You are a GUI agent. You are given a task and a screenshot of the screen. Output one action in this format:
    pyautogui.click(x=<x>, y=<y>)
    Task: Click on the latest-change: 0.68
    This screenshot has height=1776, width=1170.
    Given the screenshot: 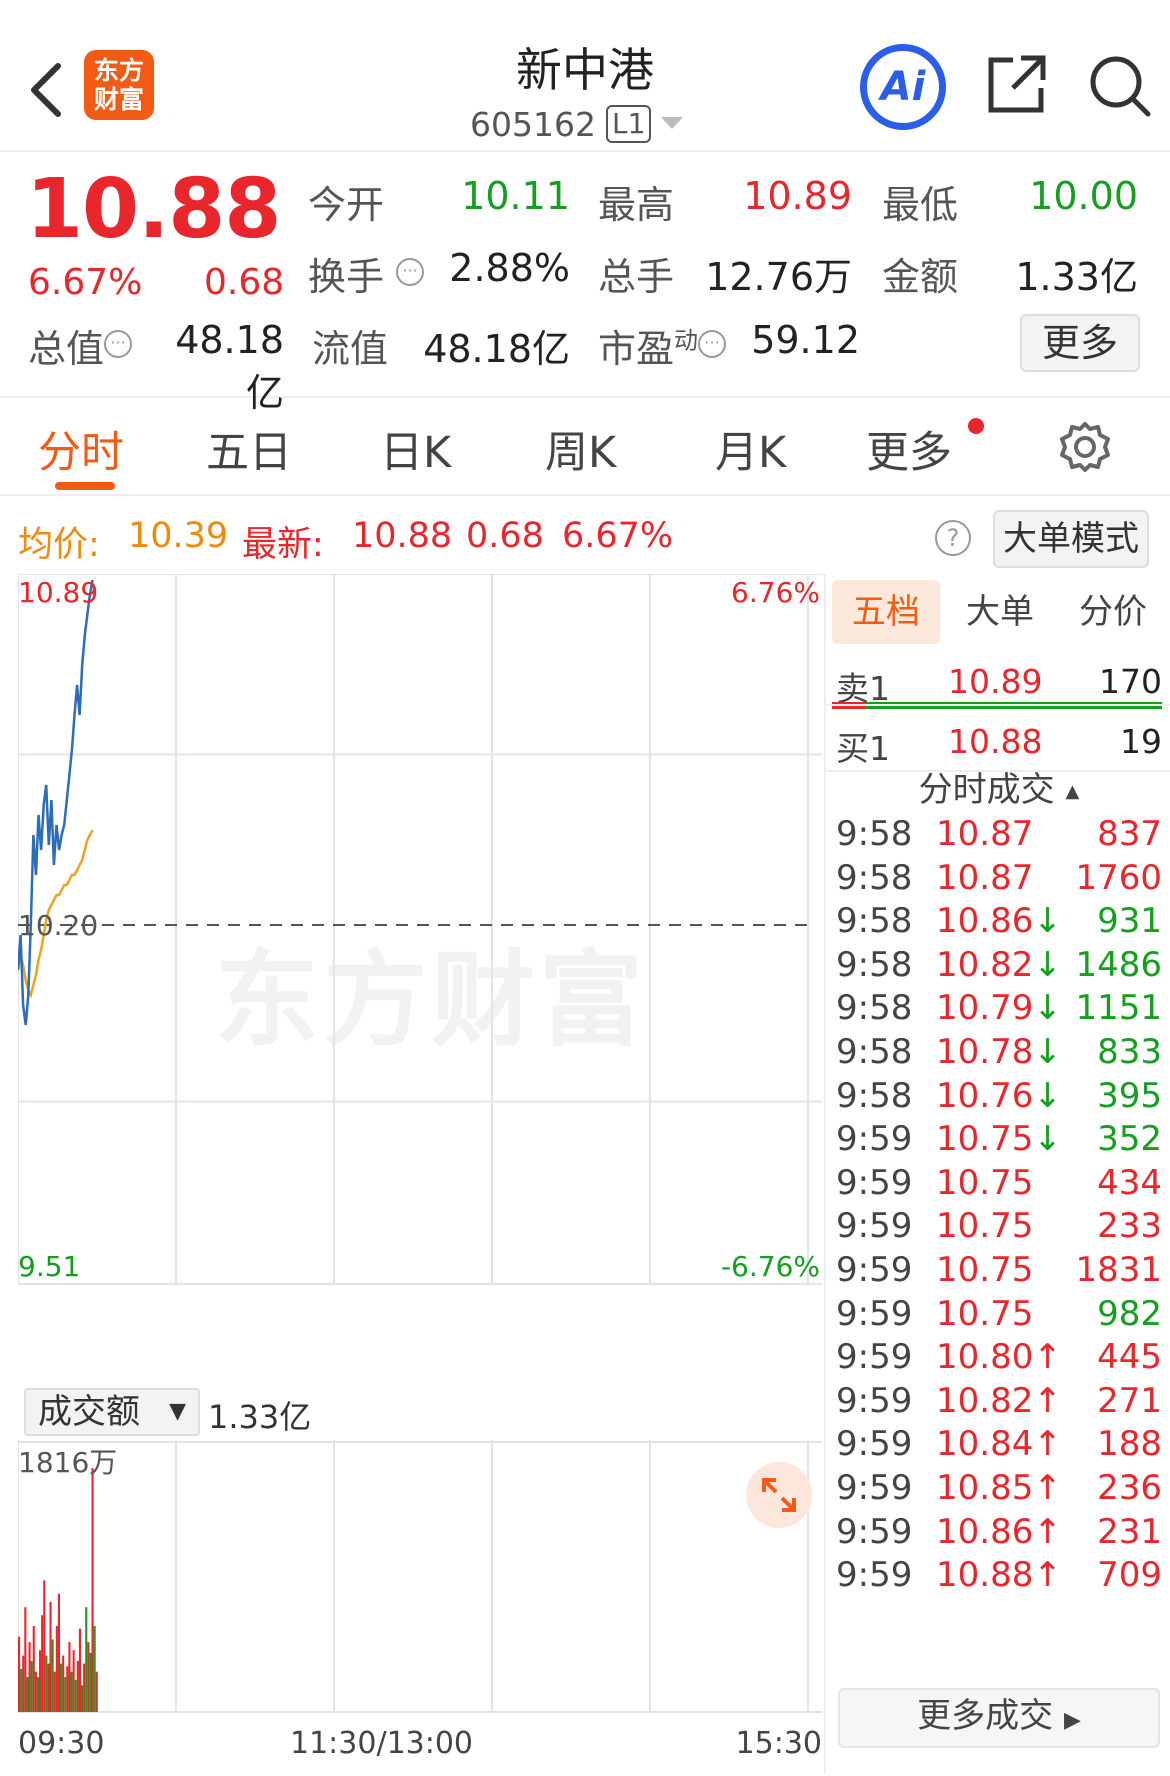 What is the action you would take?
    pyautogui.click(x=505, y=536)
    